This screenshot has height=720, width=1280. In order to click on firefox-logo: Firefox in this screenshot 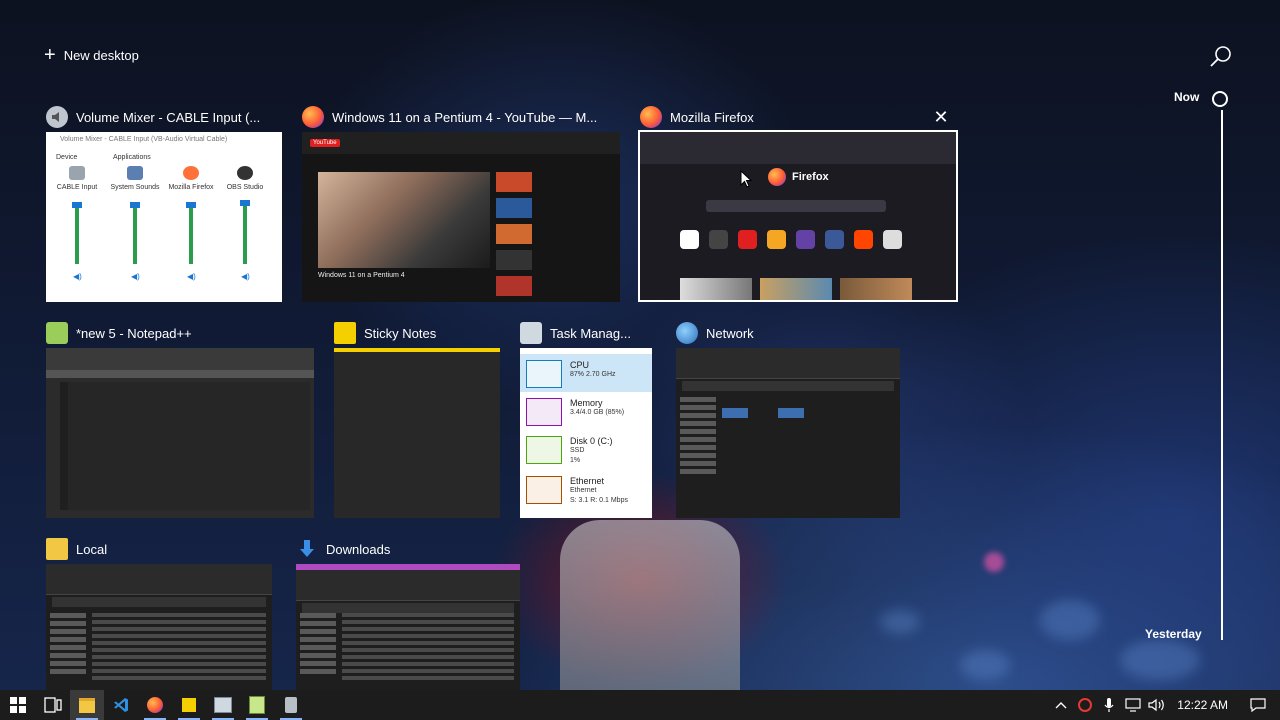, I will do `click(798, 177)`.